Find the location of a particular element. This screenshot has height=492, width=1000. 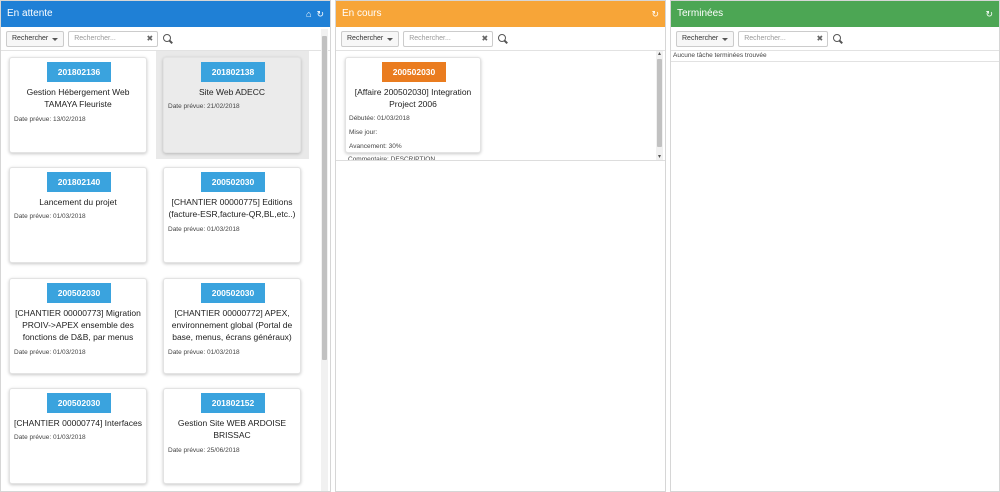

task-started: Débutée: 01/03/2018 is located at coordinates (379, 118).